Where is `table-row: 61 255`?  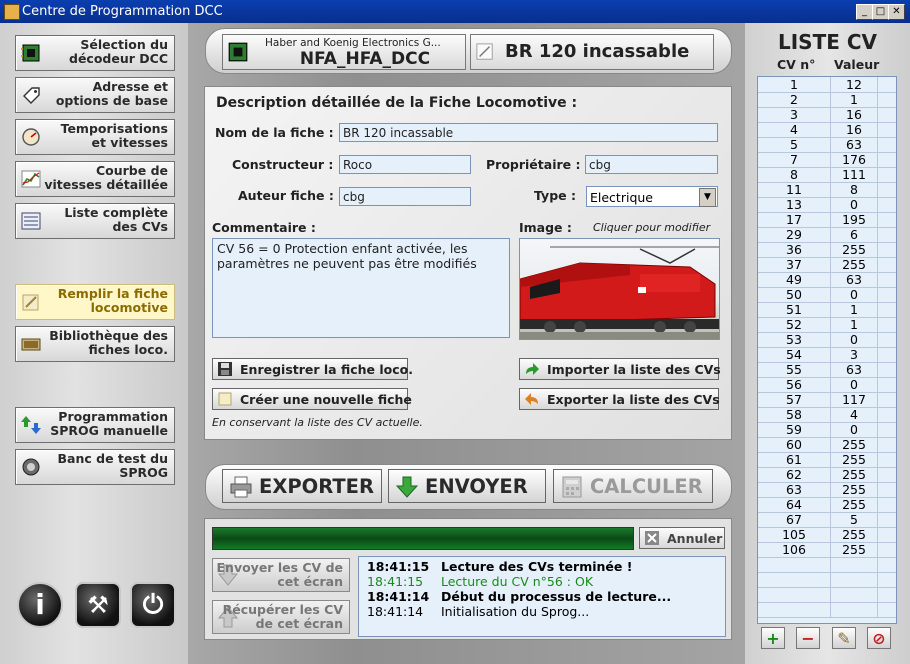 table-row: 61 255 is located at coordinates (827, 460).